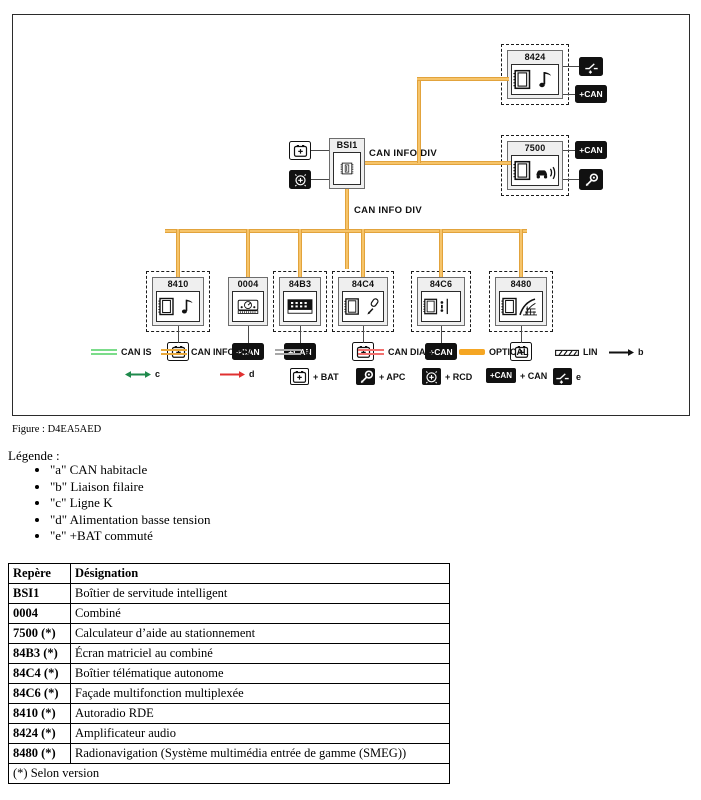 The image size is (701, 800). I want to click on ecu-box-8480: 8480, so click(521, 301).